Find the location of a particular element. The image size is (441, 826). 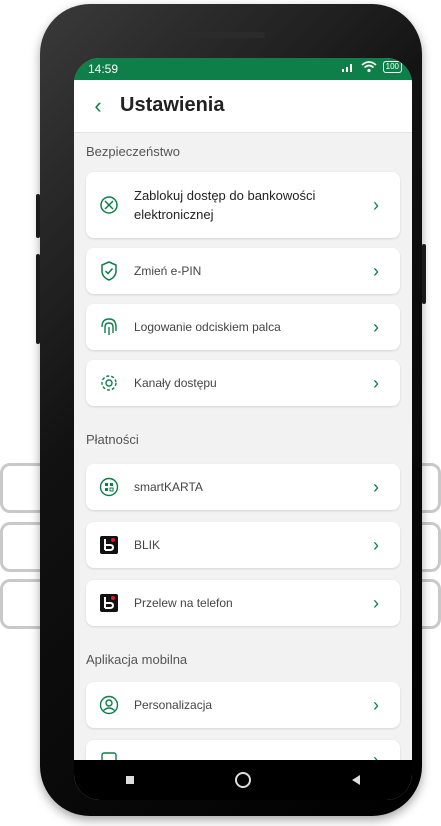

wifi-icon is located at coordinates (369, 67).